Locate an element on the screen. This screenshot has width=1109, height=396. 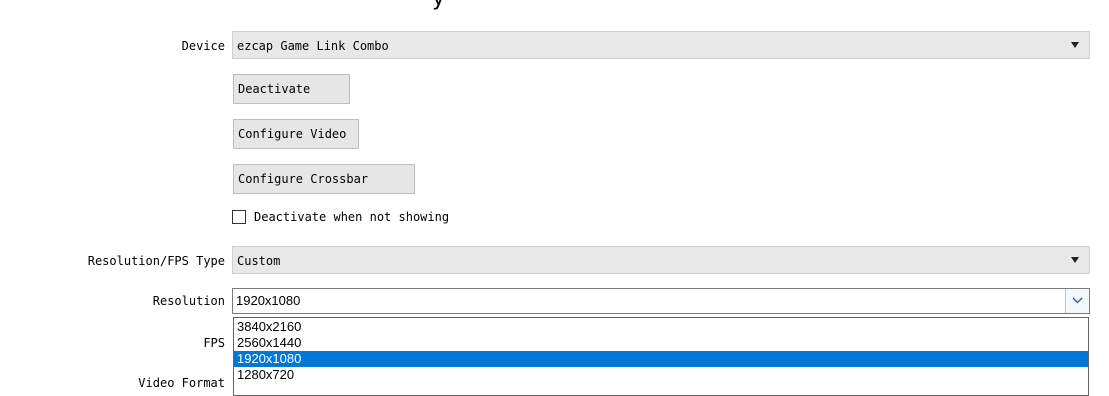
resolution-label: Resolution is located at coordinates (188, 301).